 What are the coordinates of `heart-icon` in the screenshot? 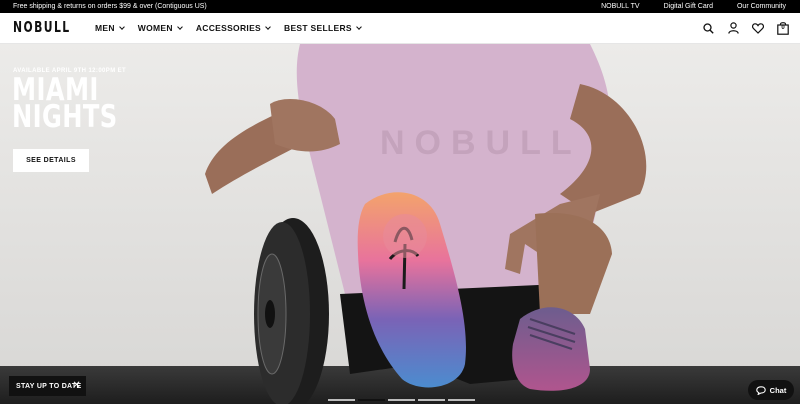 It's located at (758, 28).